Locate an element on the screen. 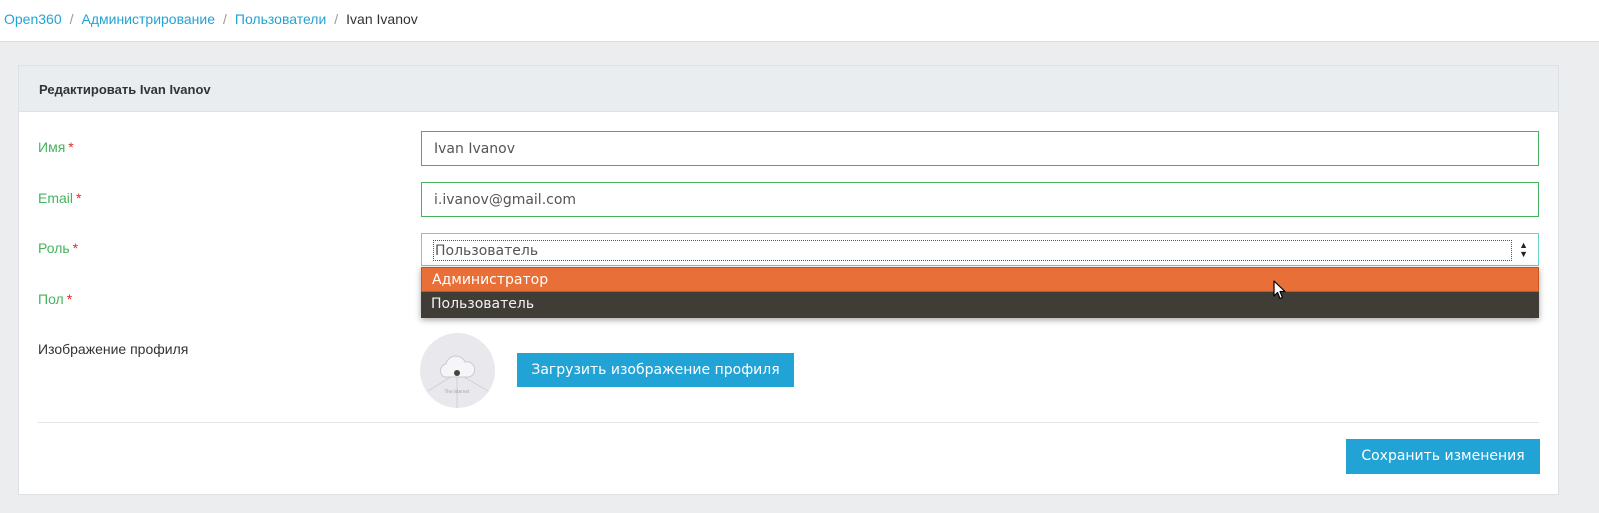 This screenshot has height=513, width=1599. select-arrows-icon: ▲ ▼ is located at coordinates (1523, 249).